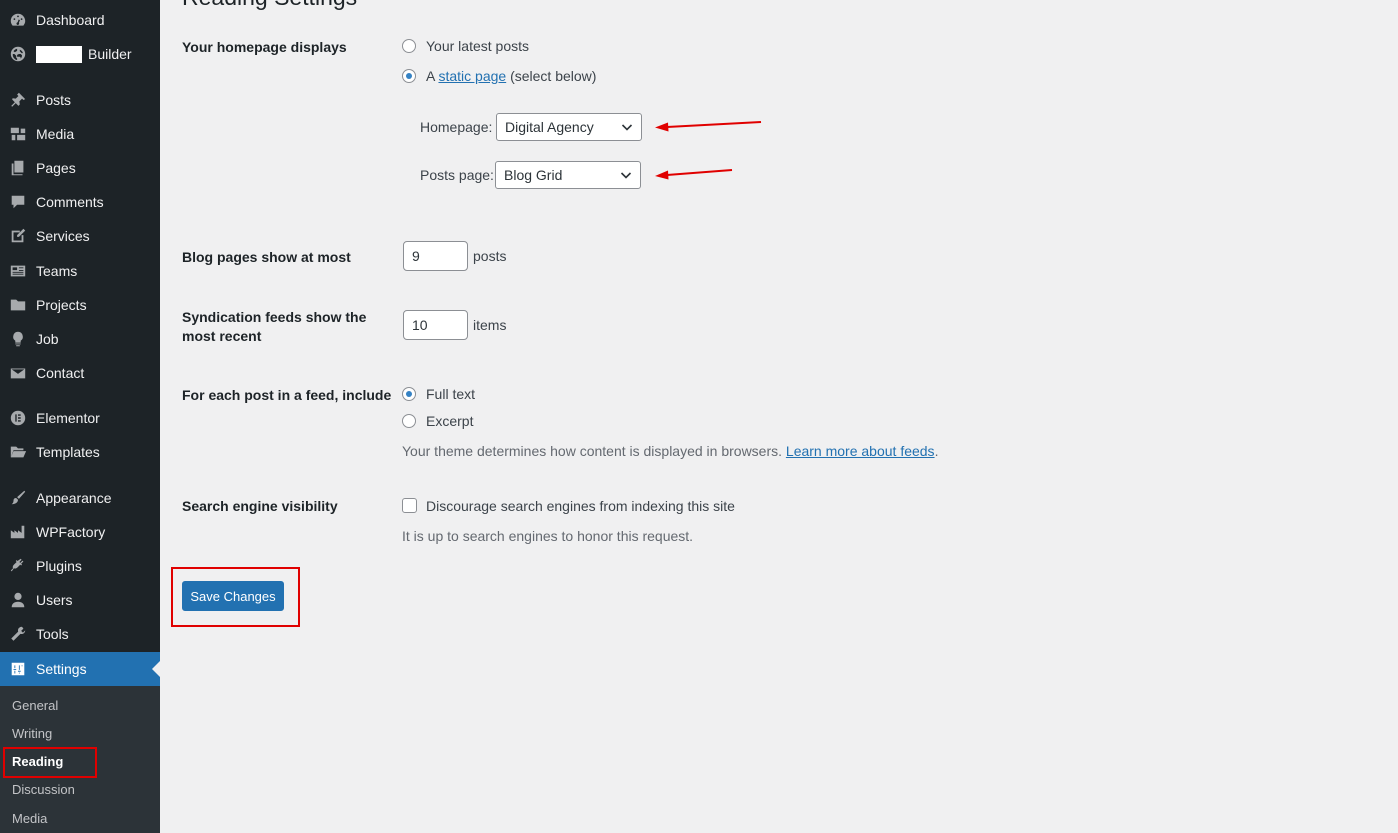 This screenshot has height=833, width=1398. What do you see at coordinates (63, 236) in the screenshot?
I see `sidebar-item-label: Services` at bounding box center [63, 236].